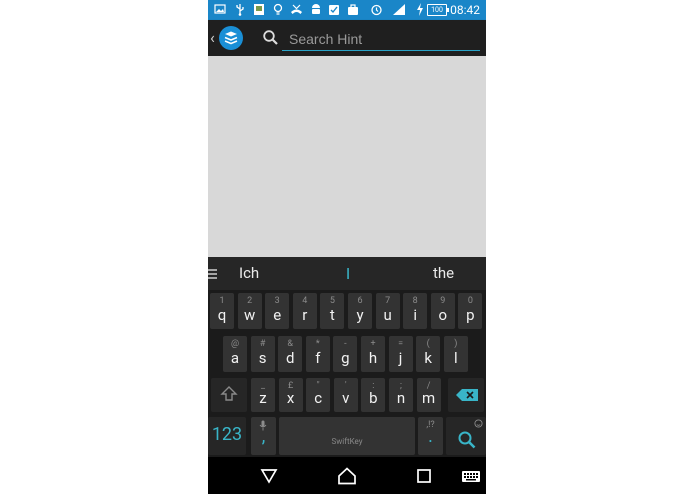 The height and width of the screenshot is (494, 695). I want to click on key-b: :b, so click(373, 395).